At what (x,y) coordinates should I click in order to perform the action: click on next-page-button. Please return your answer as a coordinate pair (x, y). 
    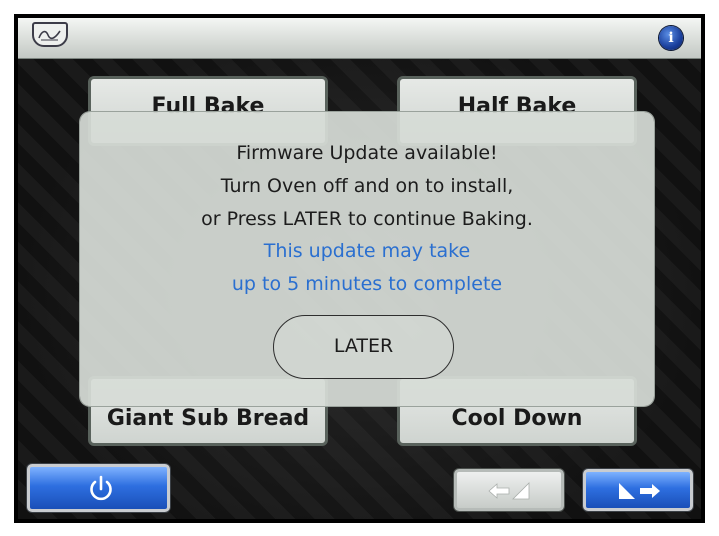
    Looking at the image, I should click on (638, 490).